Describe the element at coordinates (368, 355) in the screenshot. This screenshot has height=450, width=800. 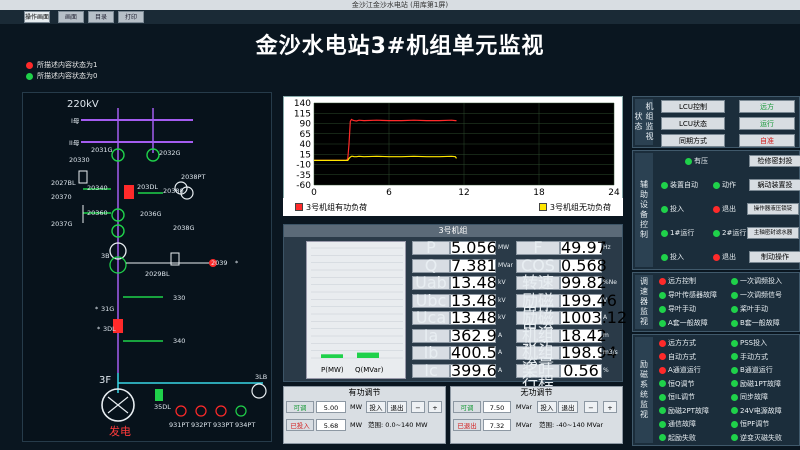
I see `bar-reactive-power` at that location.